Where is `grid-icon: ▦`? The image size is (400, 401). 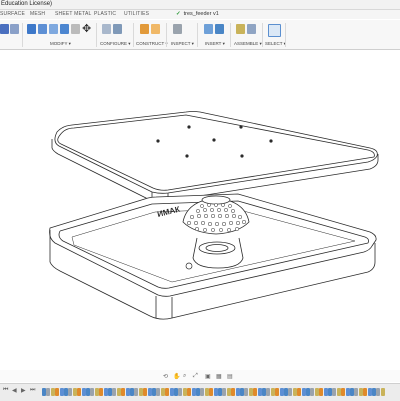 grid-icon: ▦ is located at coordinates (219, 376).